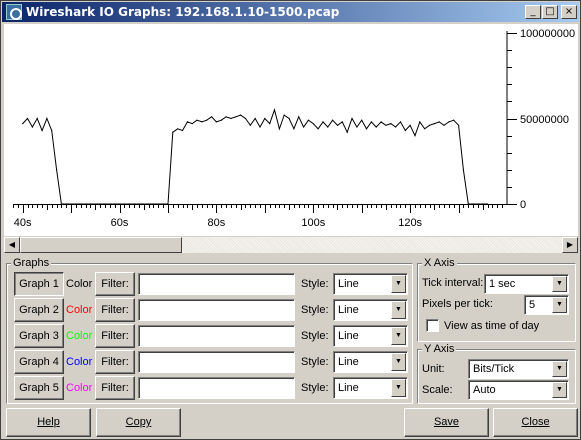 The height and width of the screenshot is (440, 581). Describe the element at coordinates (484, 390) in the screenshot. I see `scale-value: Auto` at that location.